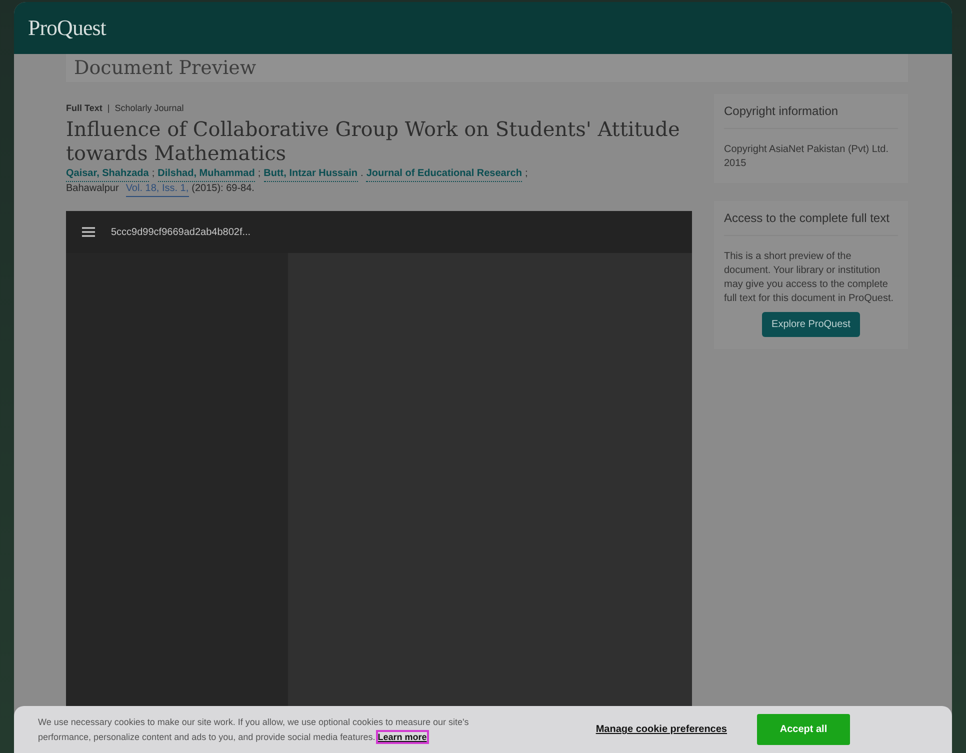 This screenshot has height=753, width=966. Describe the element at coordinates (811, 111) in the screenshot. I see `card-heading: Copyright information` at that location.